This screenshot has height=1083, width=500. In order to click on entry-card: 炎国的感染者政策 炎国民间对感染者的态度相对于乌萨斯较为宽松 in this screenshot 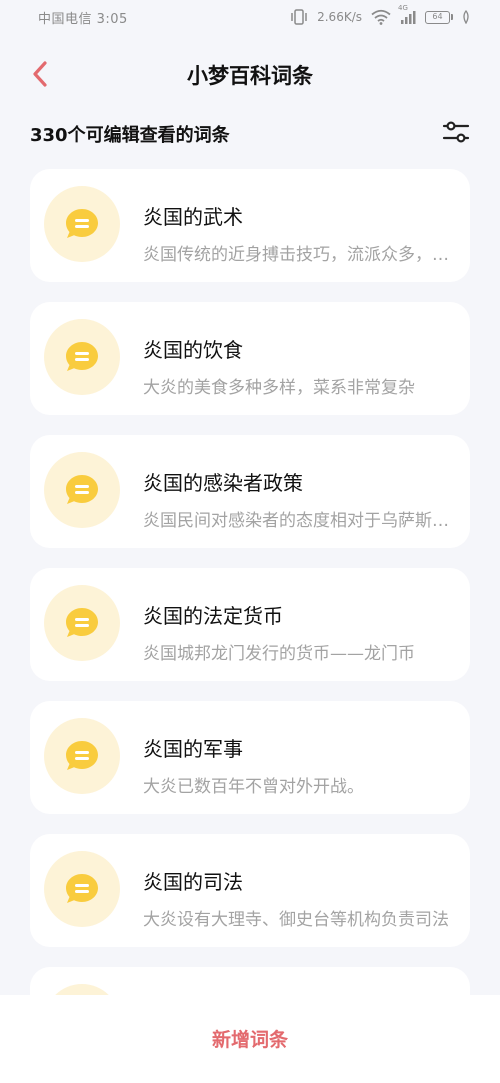, I will do `click(250, 491)`.